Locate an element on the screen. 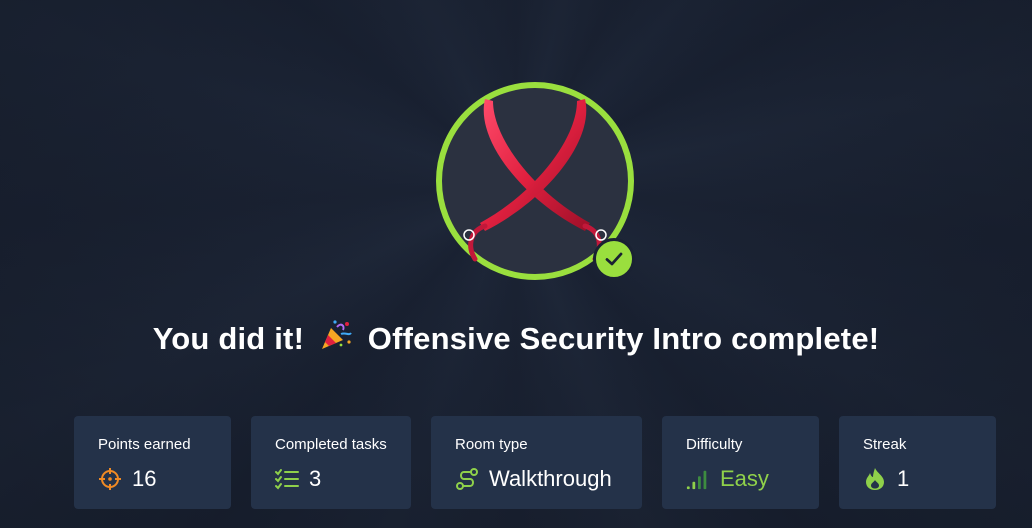 The width and height of the screenshot is (1032, 528). stat-value: 3 is located at coordinates (315, 478).